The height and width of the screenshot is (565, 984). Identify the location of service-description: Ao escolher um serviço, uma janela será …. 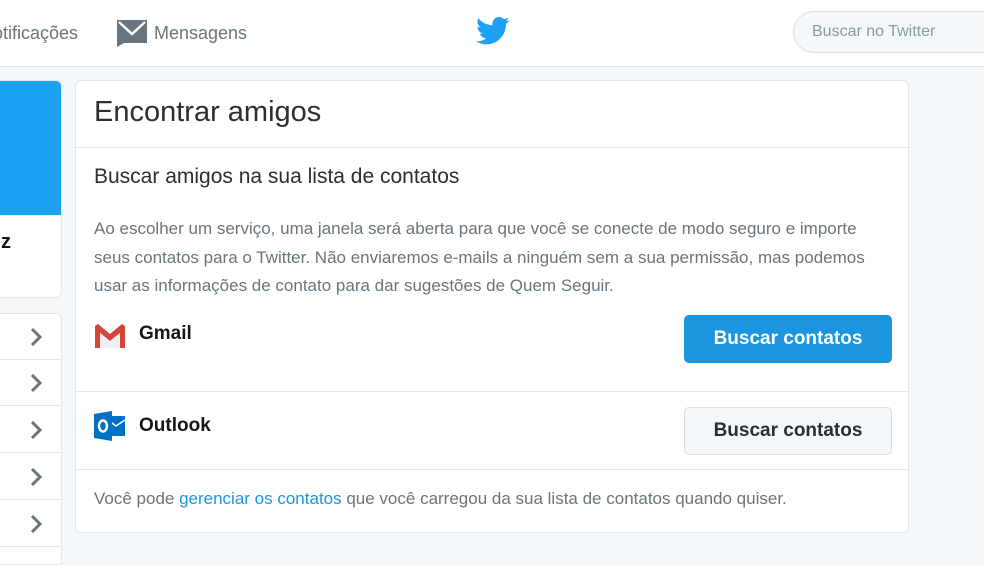
(479, 257).